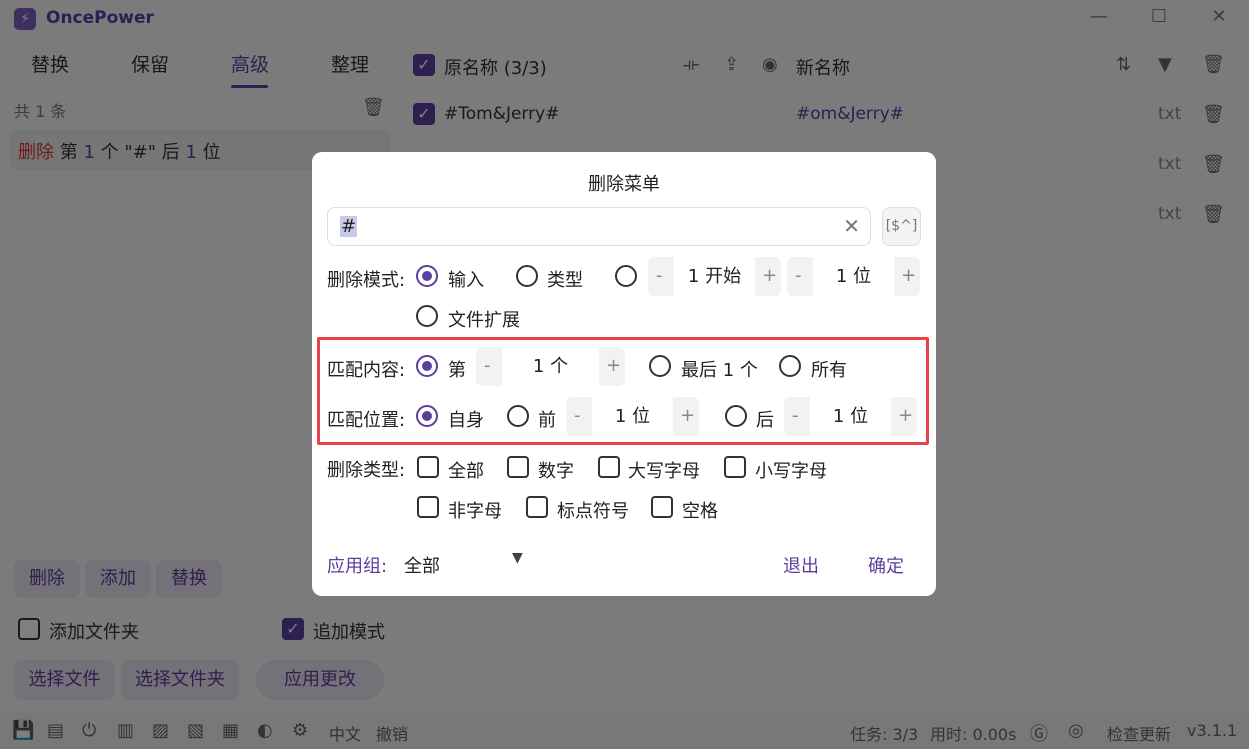 This screenshot has width=1249, height=749. I want to click on type-space-checkbox, so click(662, 507).